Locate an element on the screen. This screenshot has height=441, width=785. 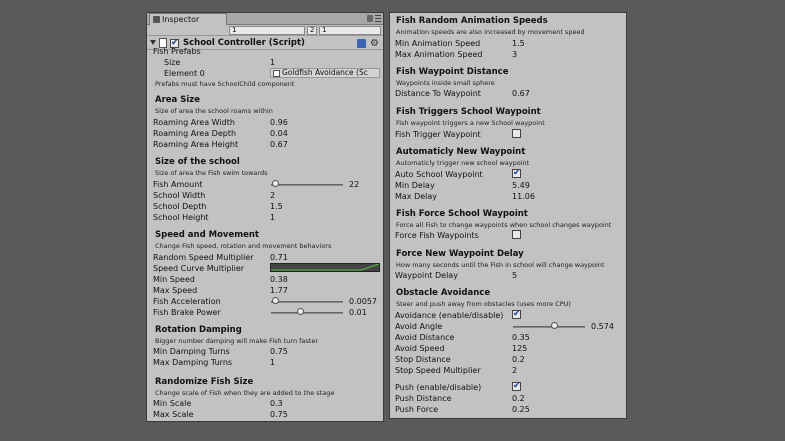
field-label: Max Delay is located at coordinates (416, 196).